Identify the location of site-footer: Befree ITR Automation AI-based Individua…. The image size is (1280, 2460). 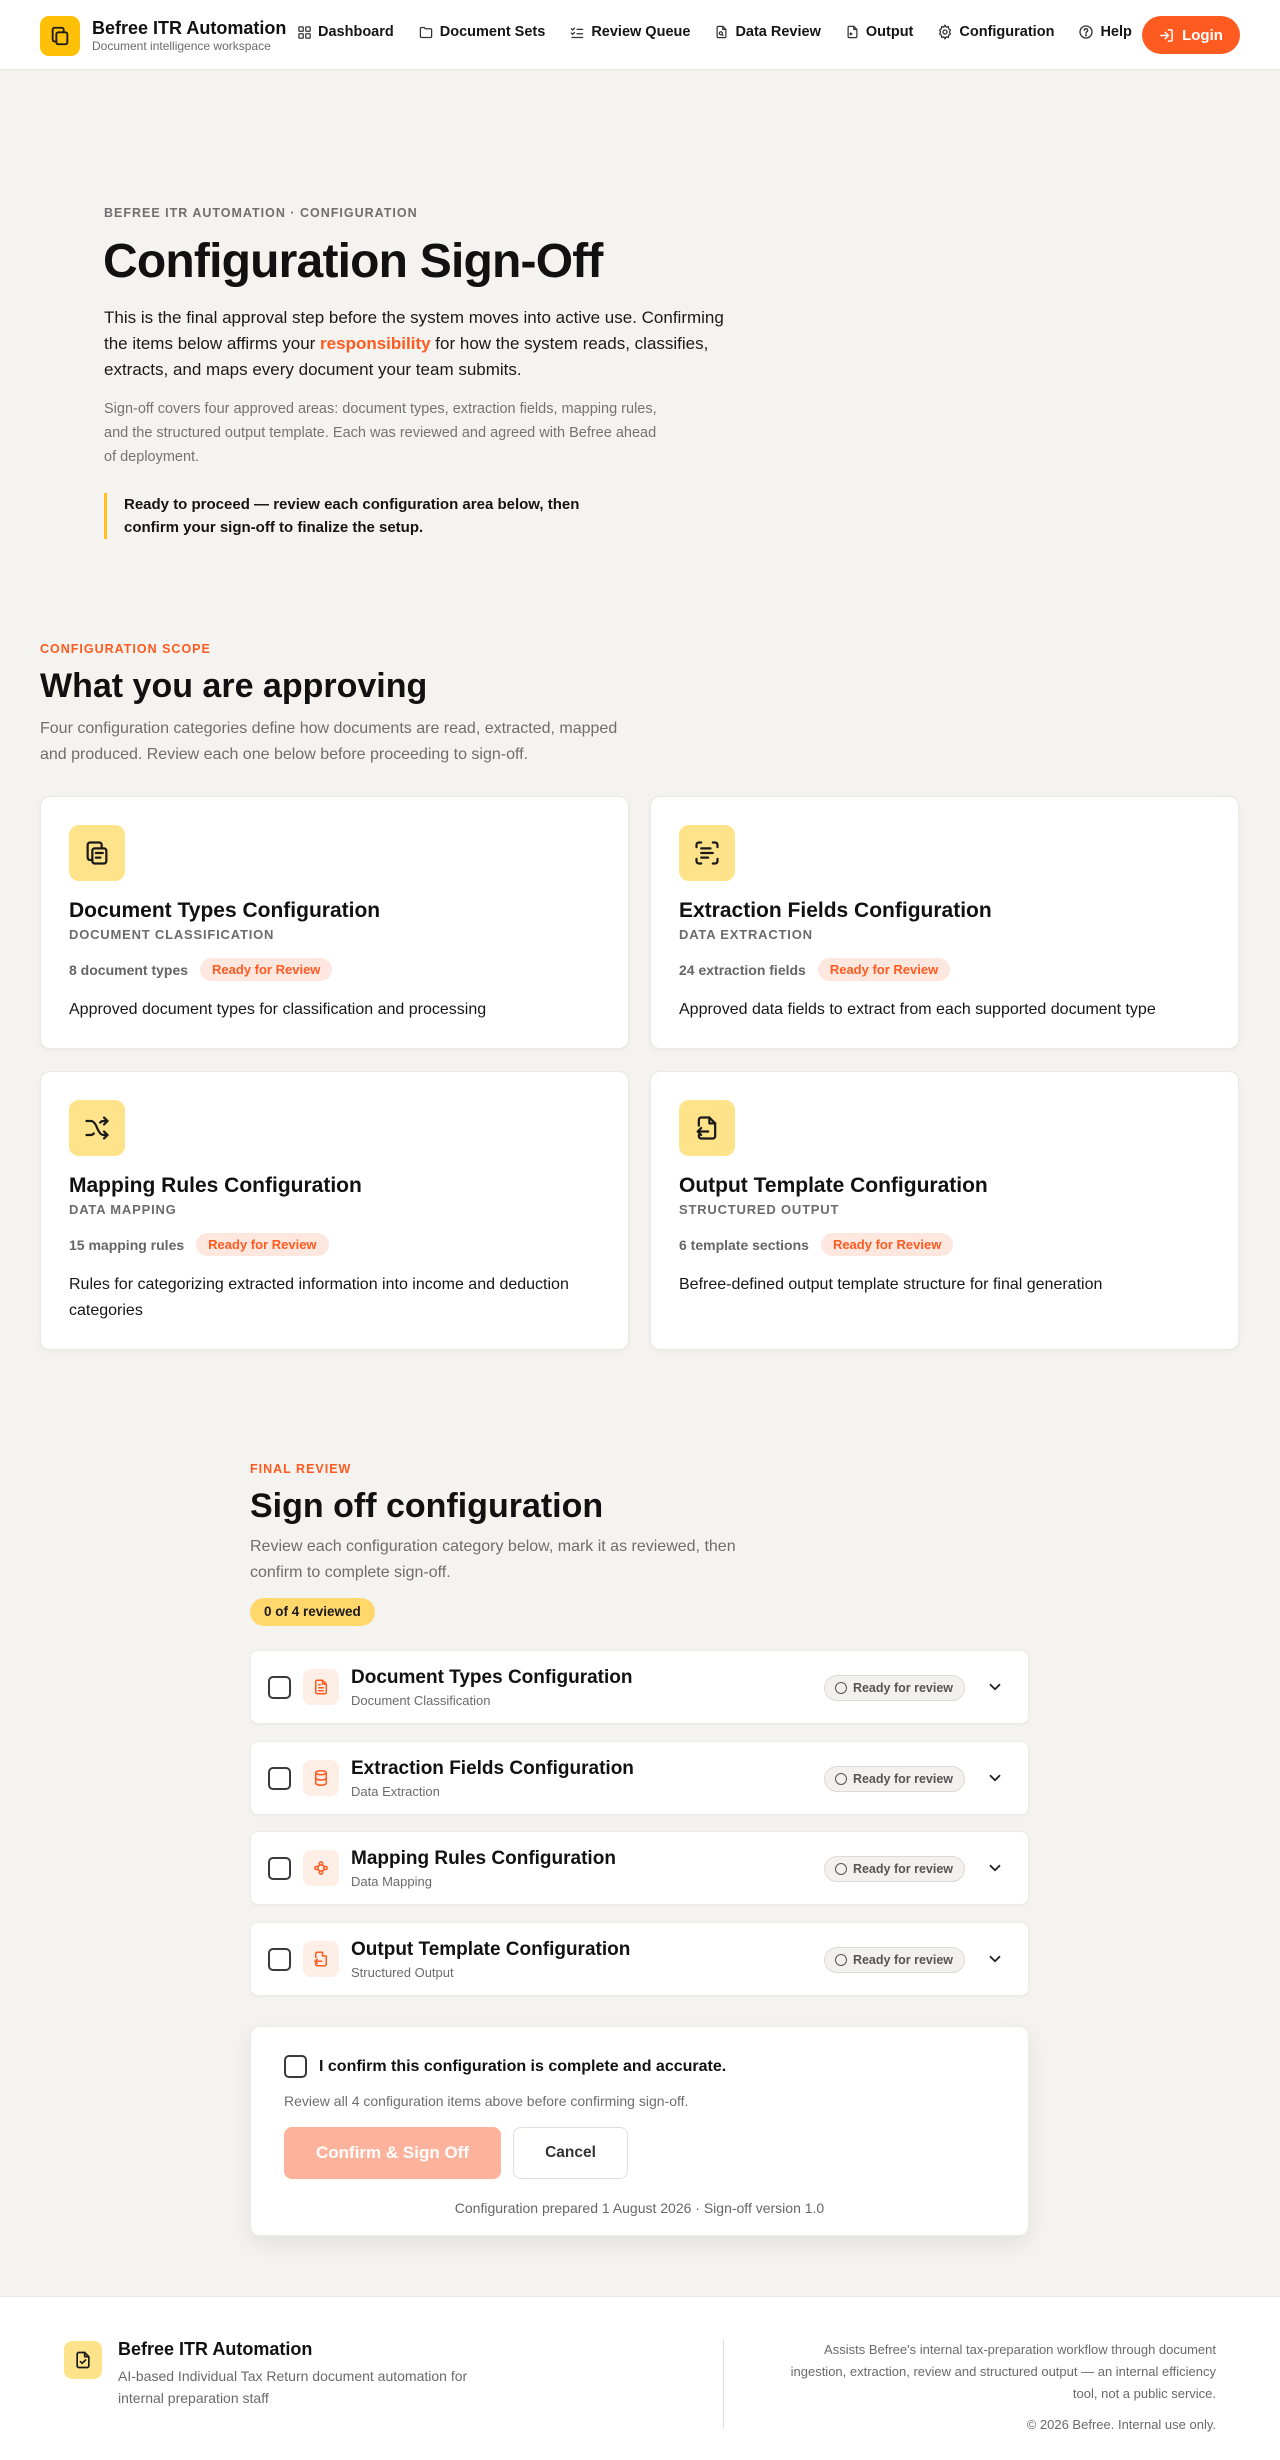
(640, 2378).